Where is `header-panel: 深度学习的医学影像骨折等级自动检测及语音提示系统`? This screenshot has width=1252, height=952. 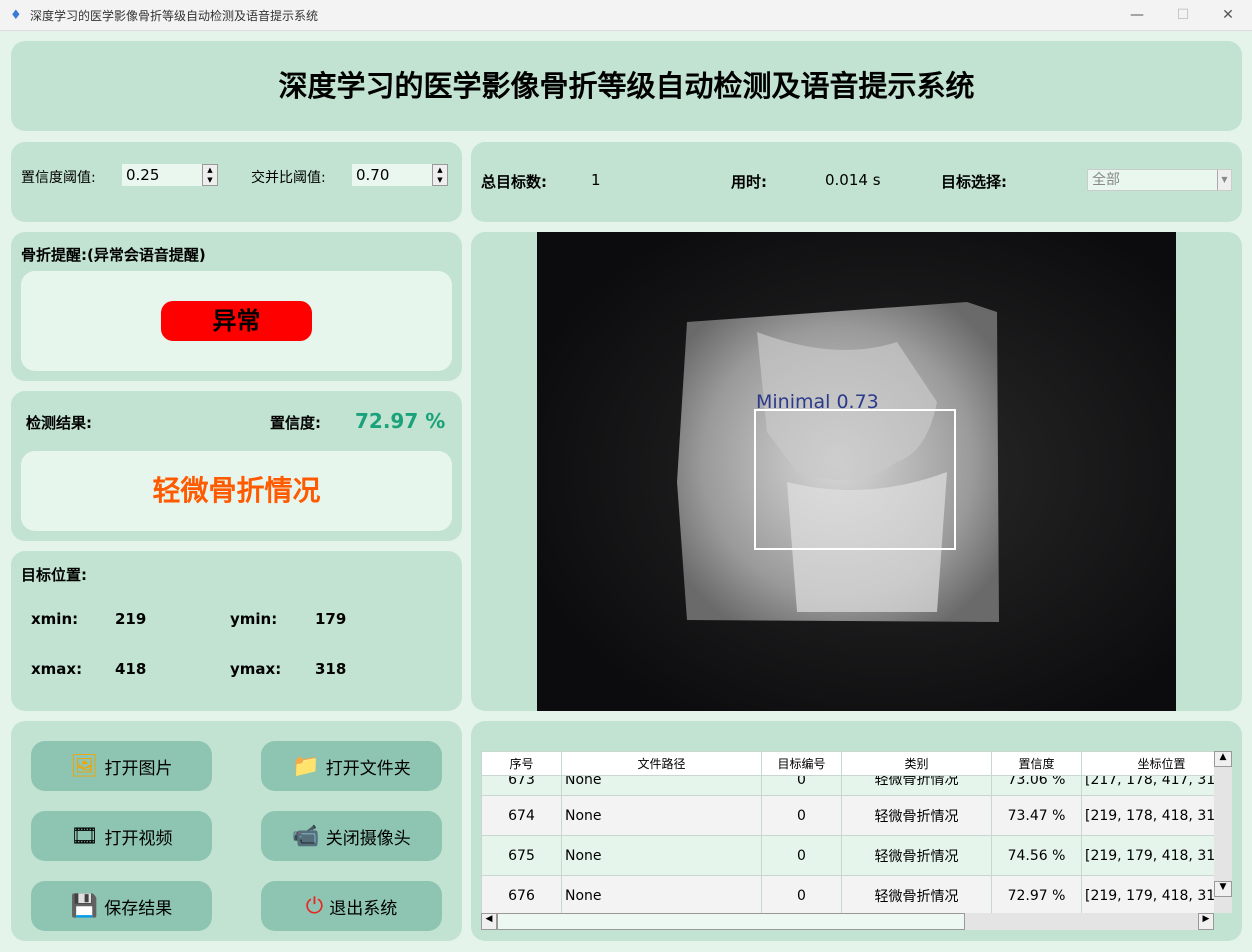
header-panel: 深度学习的医学影像骨折等级自动检测及语音提示系统 is located at coordinates (626, 86).